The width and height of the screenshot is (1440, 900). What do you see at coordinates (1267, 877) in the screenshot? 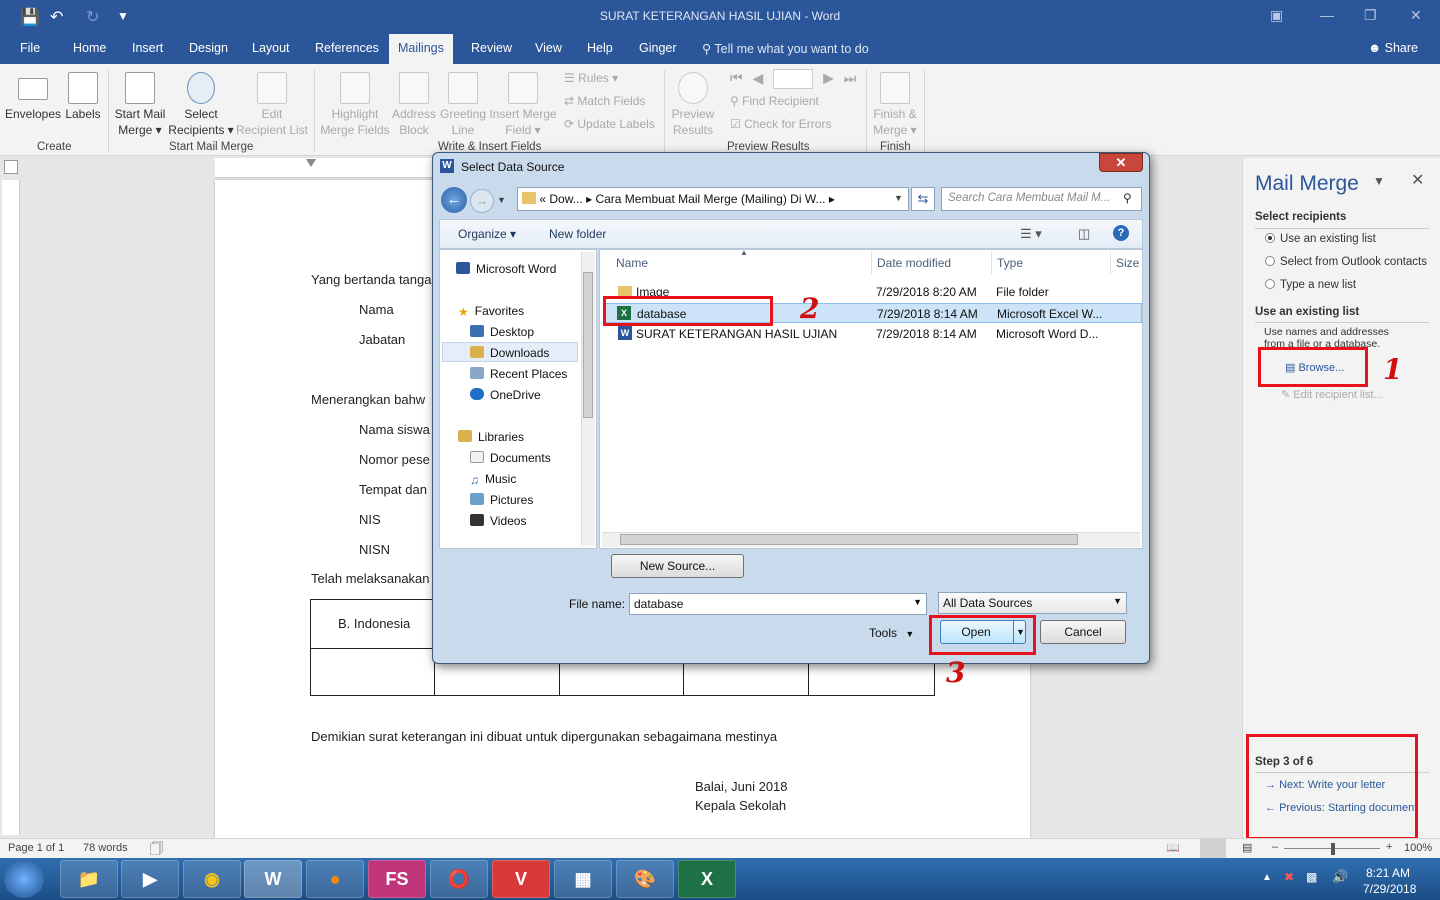
I see `tray-expand-icon: ▲` at bounding box center [1267, 877].